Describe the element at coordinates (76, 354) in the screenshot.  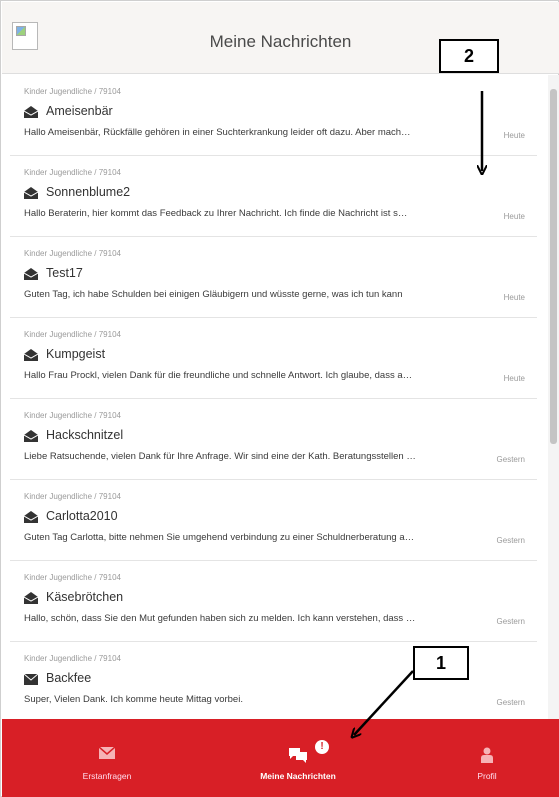
I see `message-sender: Kumpgeist` at that location.